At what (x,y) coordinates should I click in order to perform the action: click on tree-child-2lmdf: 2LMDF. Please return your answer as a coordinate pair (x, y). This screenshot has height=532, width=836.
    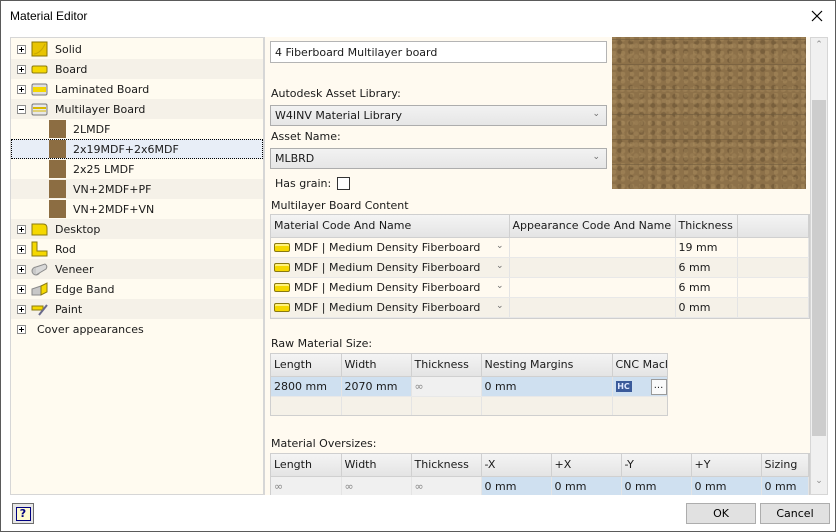
    Looking at the image, I should click on (137, 129).